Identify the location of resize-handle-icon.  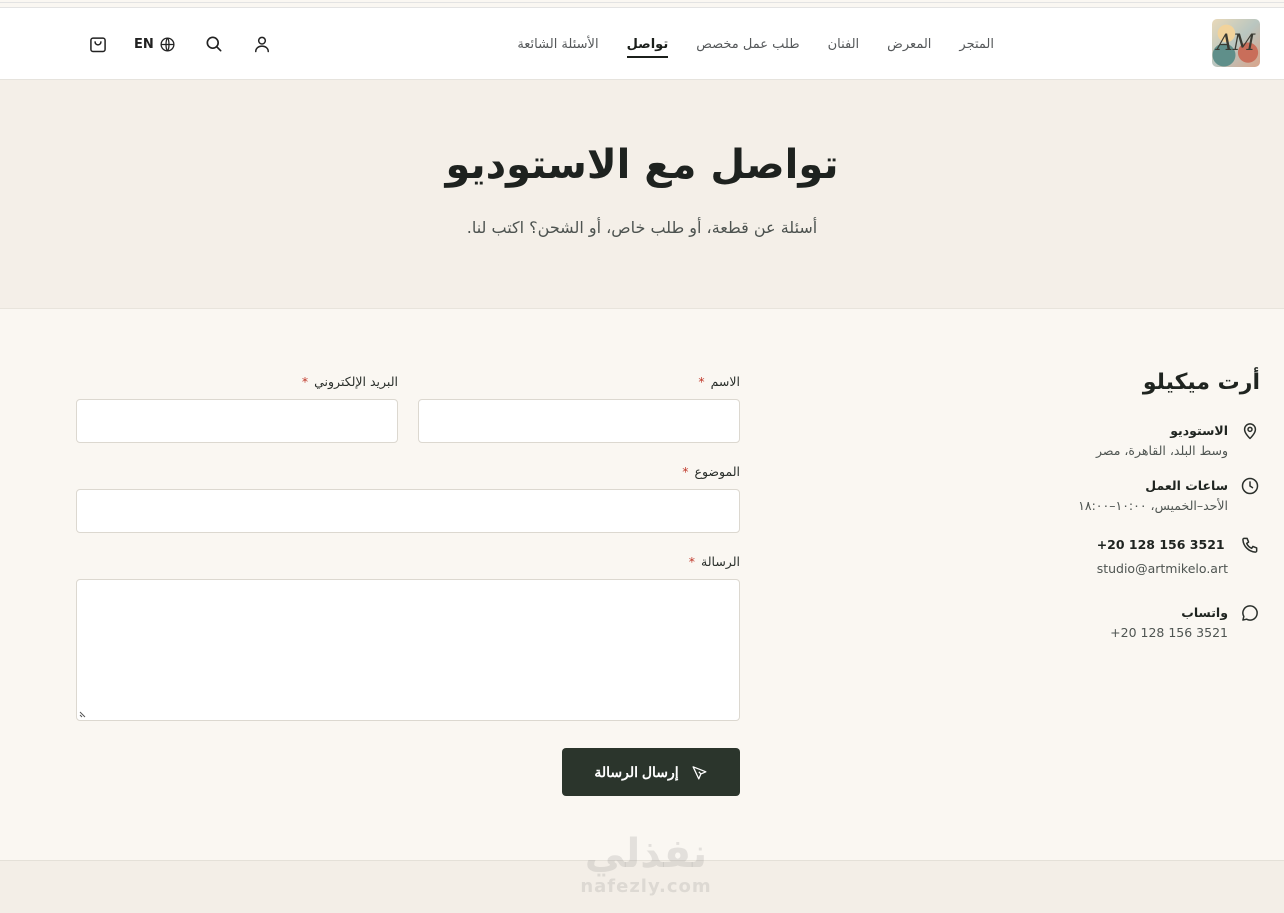
(84, 713).